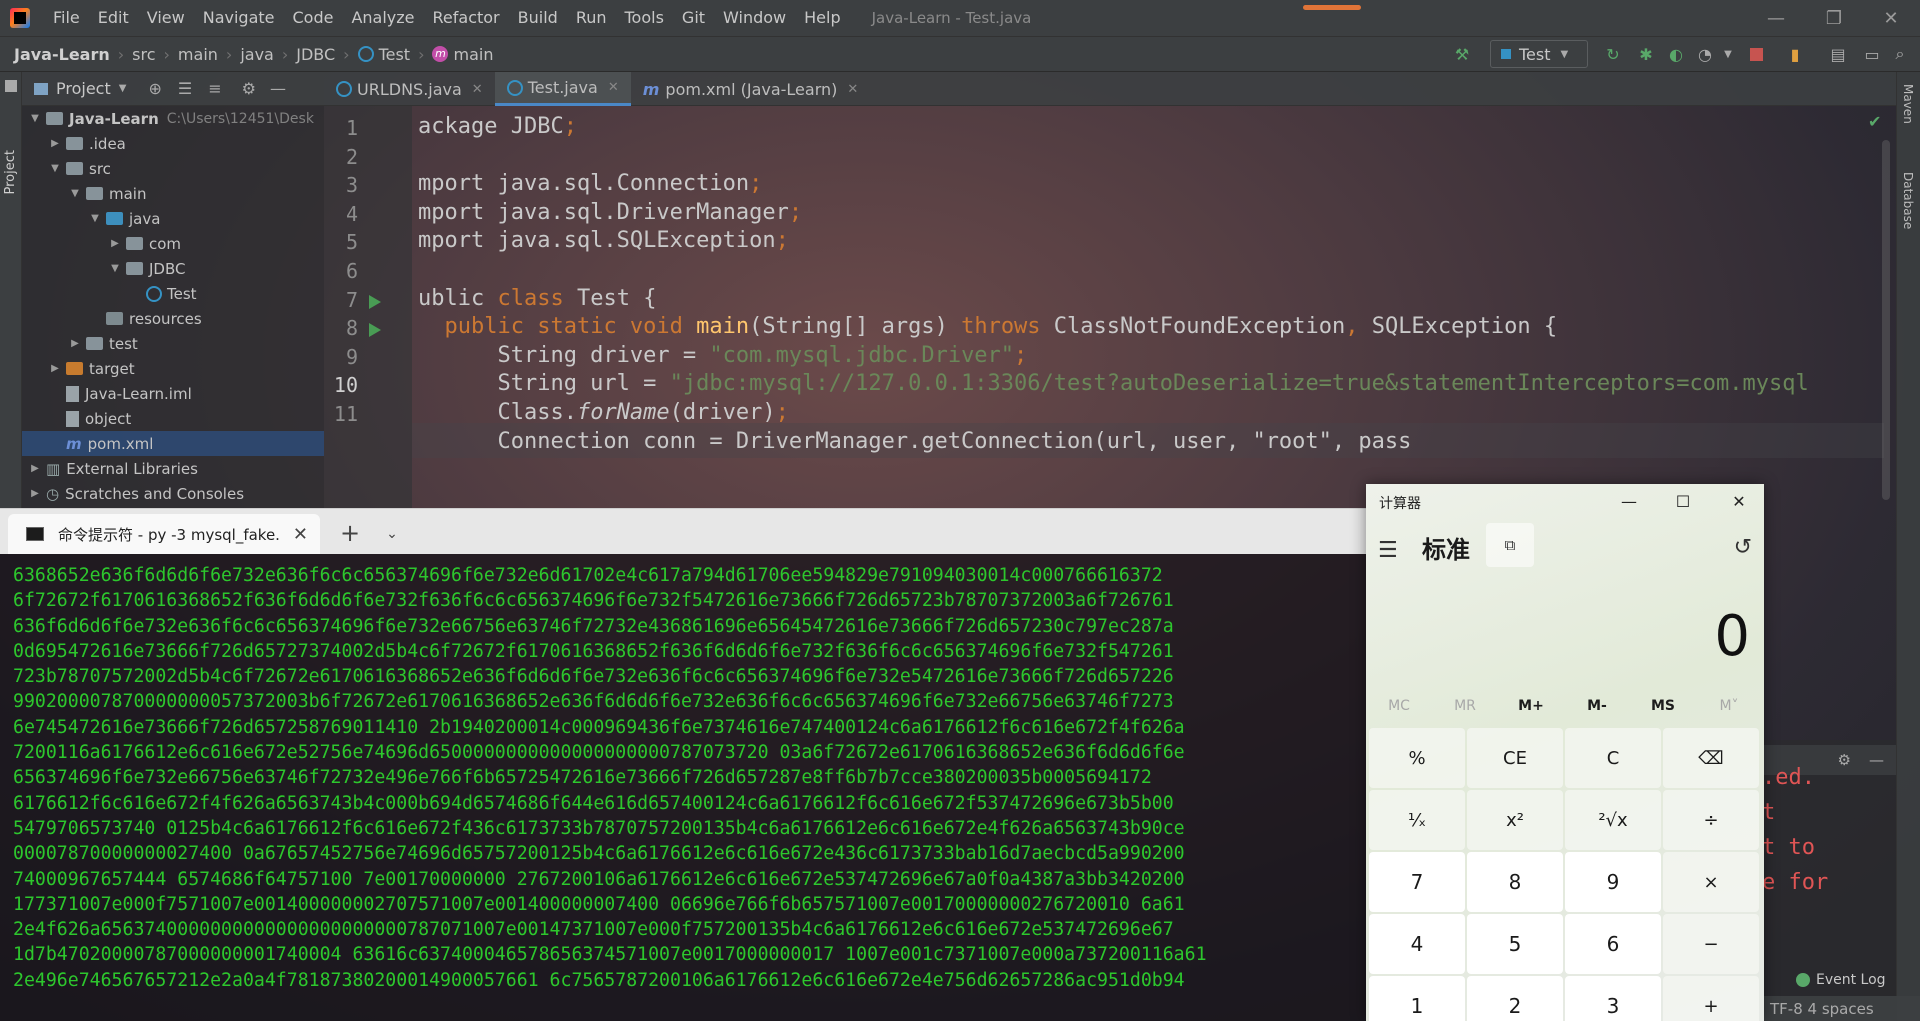 This screenshot has width=1920, height=1021. Describe the element at coordinates (538, 18) in the screenshot. I see `menu-build: Build` at that location.